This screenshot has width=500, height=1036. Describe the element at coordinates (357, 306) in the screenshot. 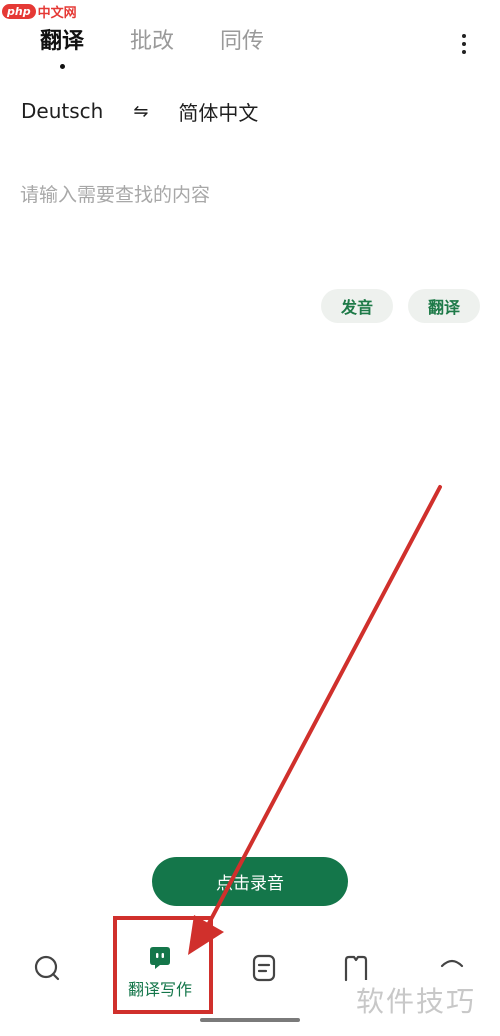

I see `speak-button: 发音` at that location.